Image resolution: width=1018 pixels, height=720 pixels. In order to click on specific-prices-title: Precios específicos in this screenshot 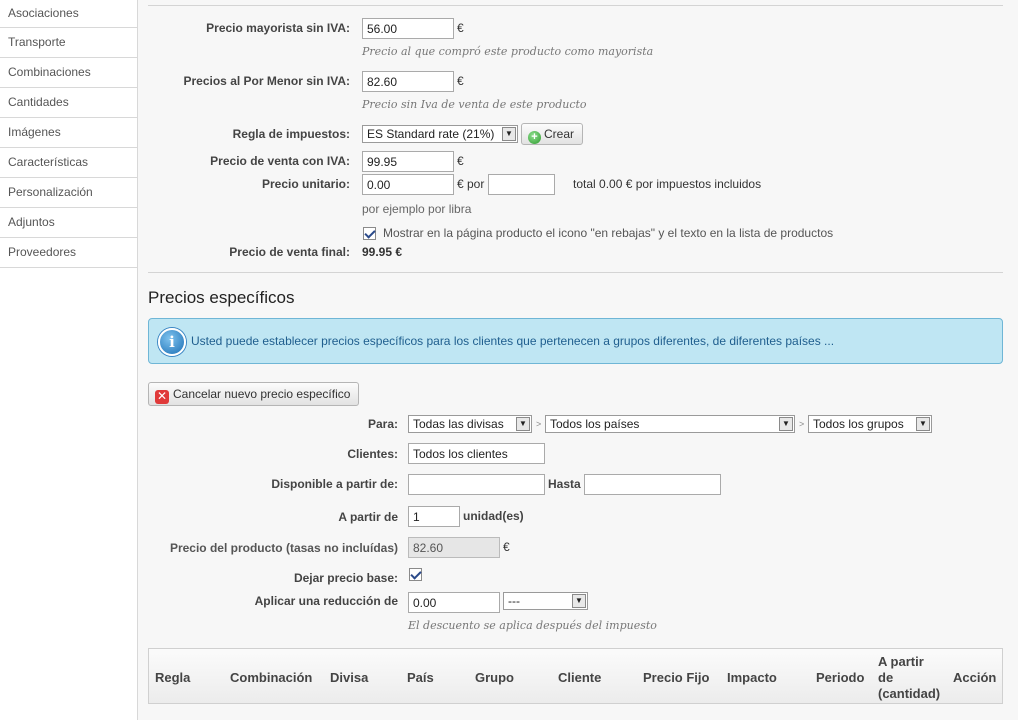, I will do `click(221, 297)`.